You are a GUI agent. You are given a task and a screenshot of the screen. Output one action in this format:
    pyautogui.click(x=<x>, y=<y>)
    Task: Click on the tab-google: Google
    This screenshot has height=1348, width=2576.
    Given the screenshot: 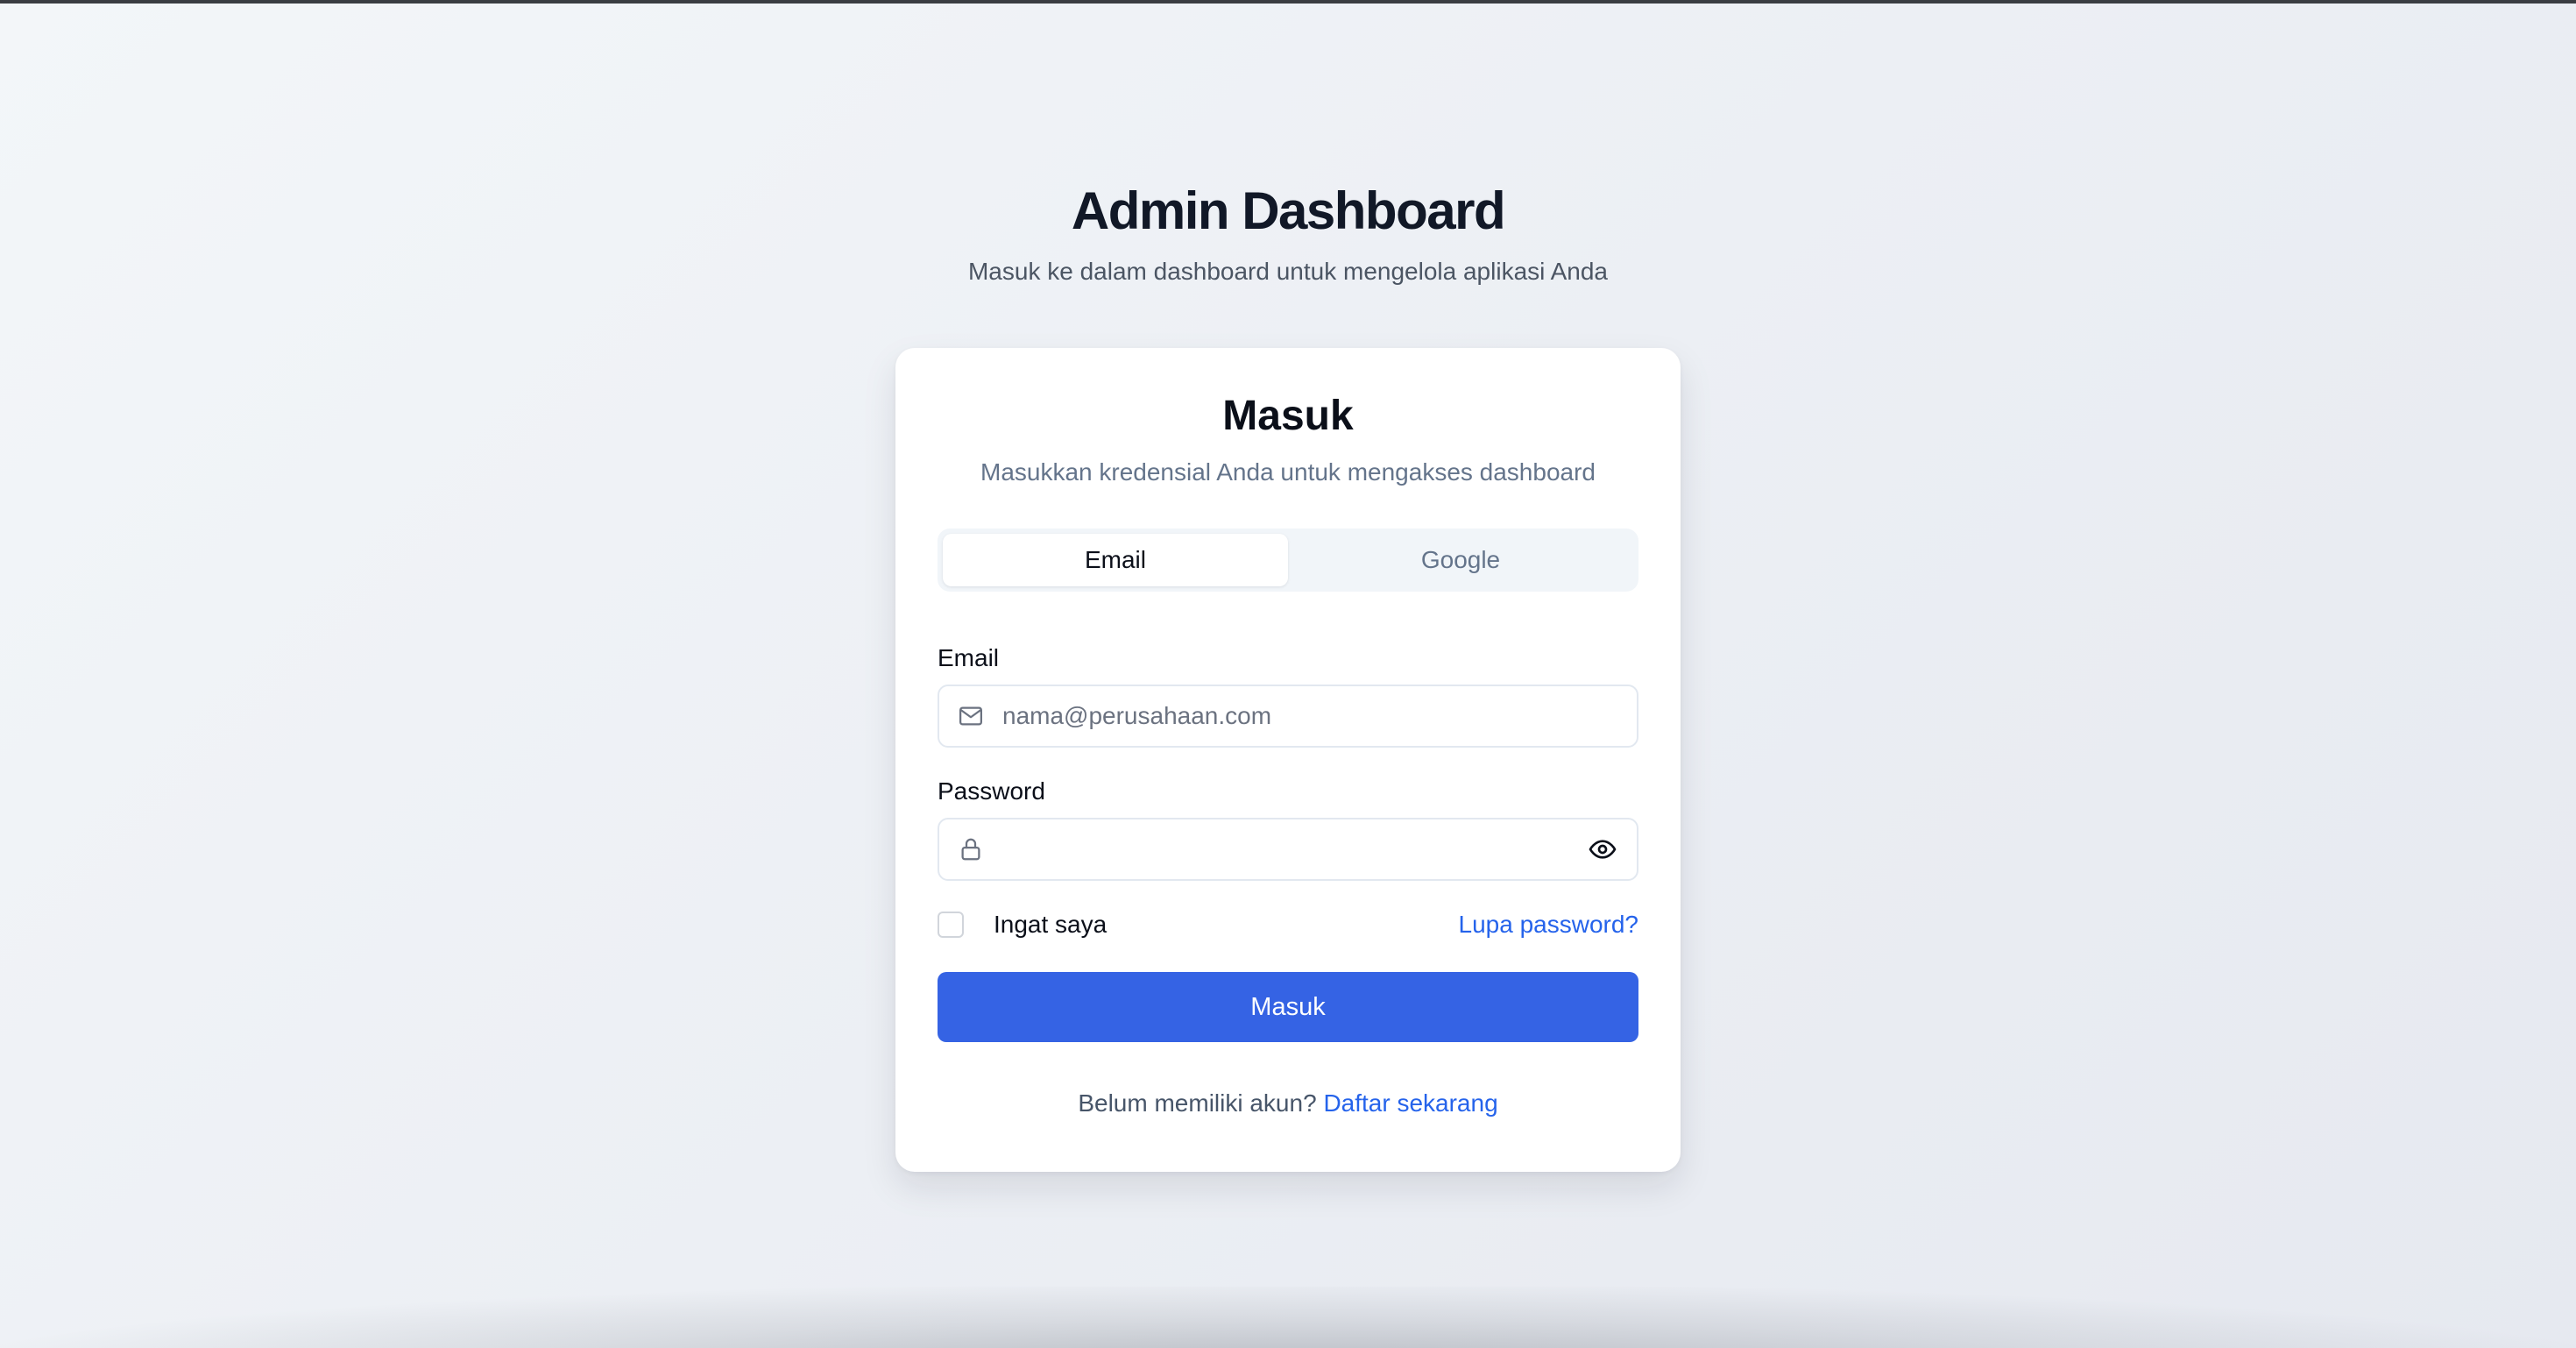 What is the action you would take?
    pyautogui.click(x=1460, y=560)
    